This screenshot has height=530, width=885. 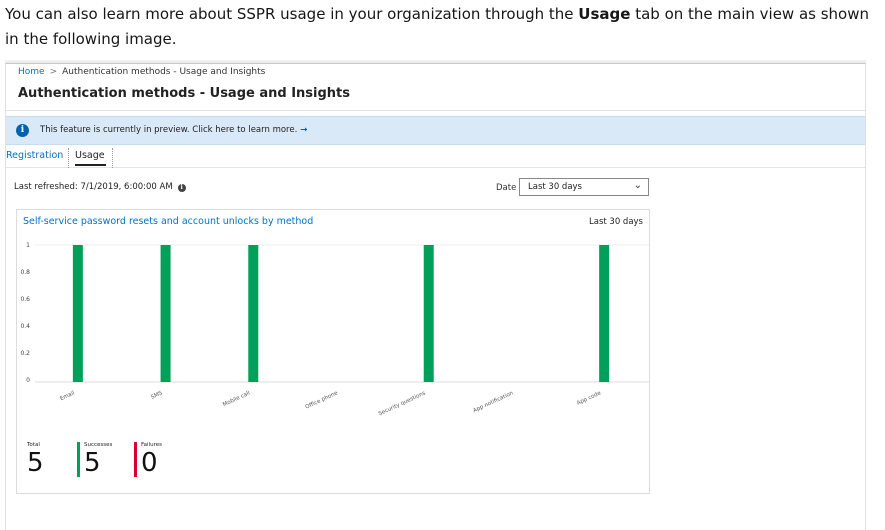 What do you see at coordinates (402, 403) in the screenshot?
I see `chart-x-tick-label: Security questions` at bounding box center [402, 403].